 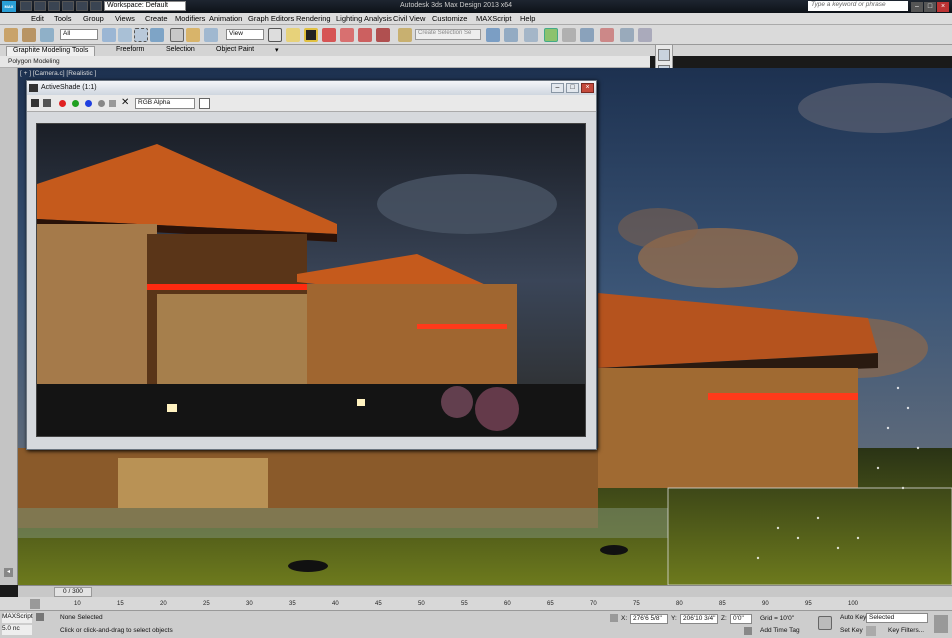 What do you see at coordinates (476, 604) in the screenshot?
I see `track-bar: 10 15 20 25 30 35 40 45 50 55 60 65 70 75 80 85 90 95 100` at bounding box center [476, 604].